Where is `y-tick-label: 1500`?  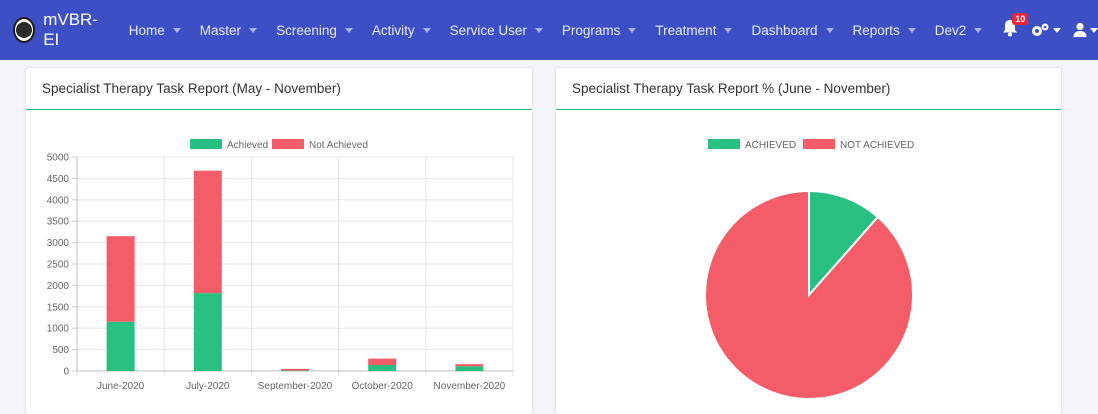 y-tick-label: 1500 is located at coordinates (58, 307).